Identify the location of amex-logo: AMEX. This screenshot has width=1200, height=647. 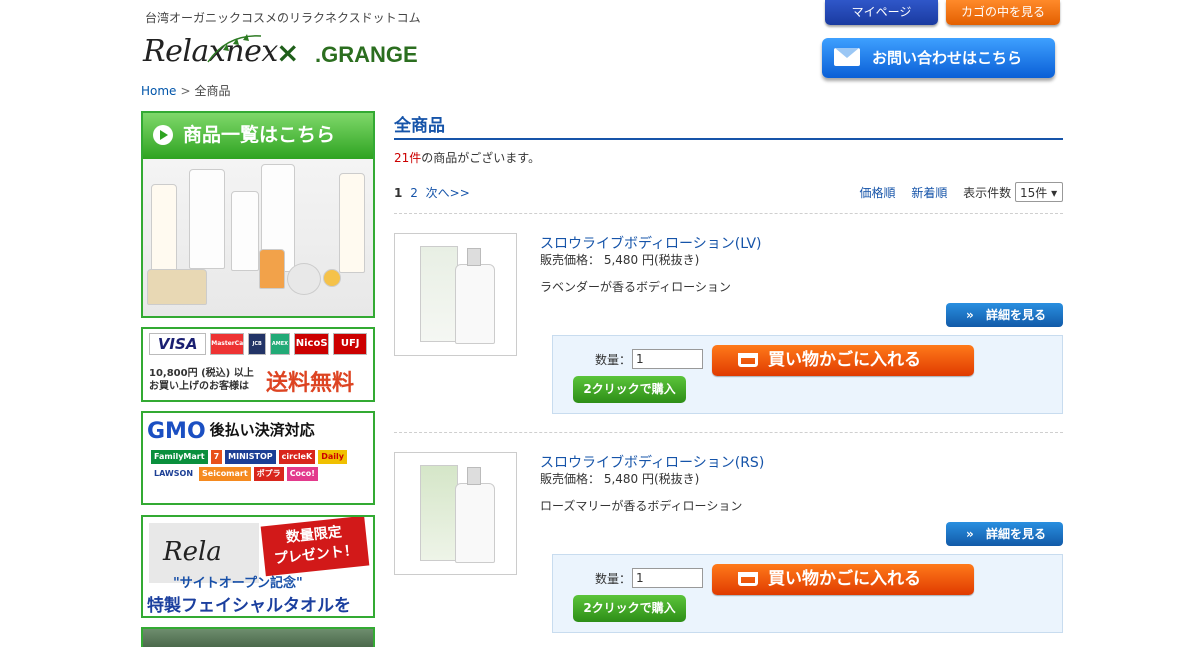
(280, 344).